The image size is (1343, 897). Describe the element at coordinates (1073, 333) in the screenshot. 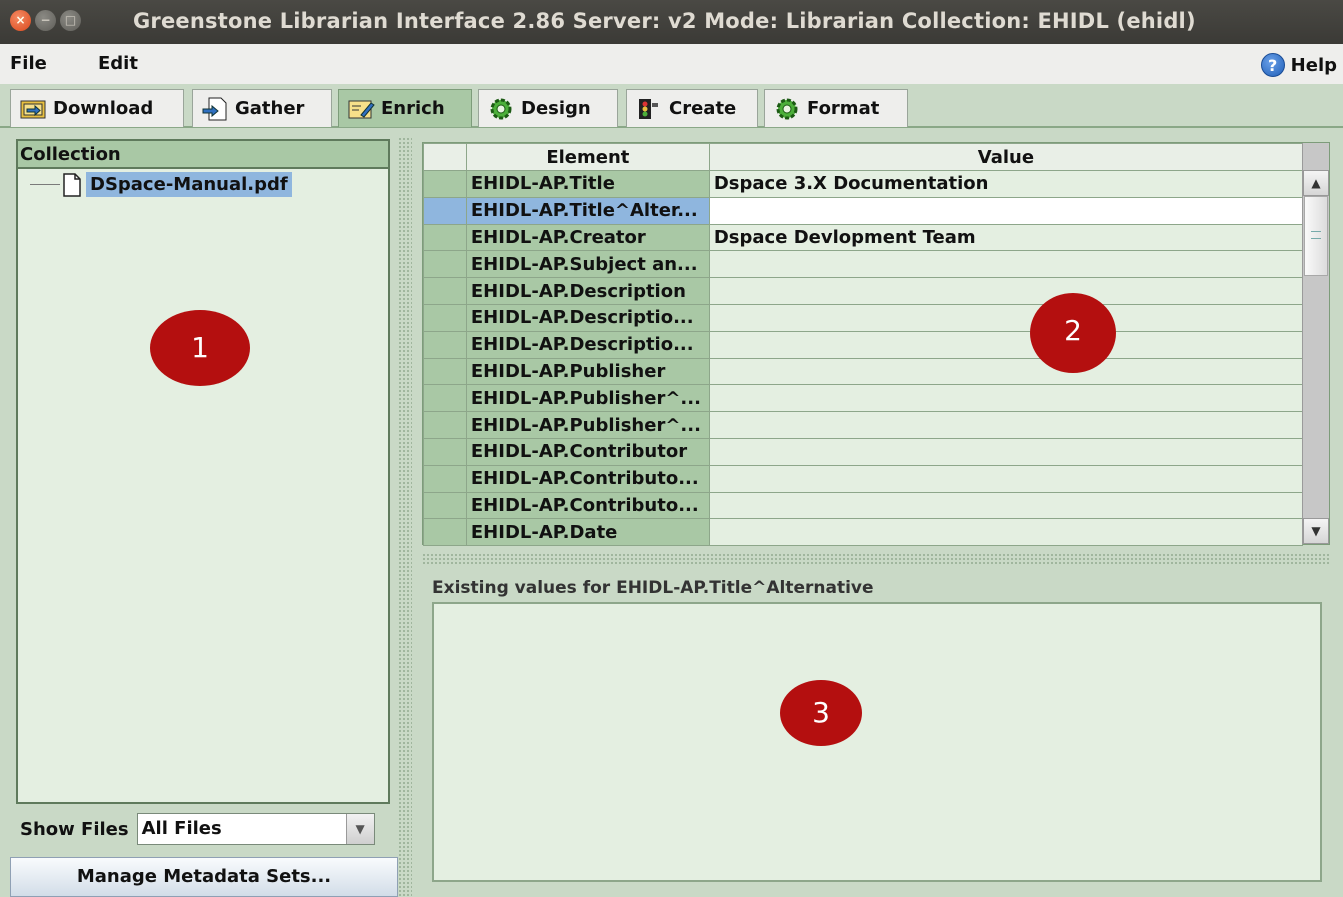

I see `annotation-marker-2: 2` at that location.